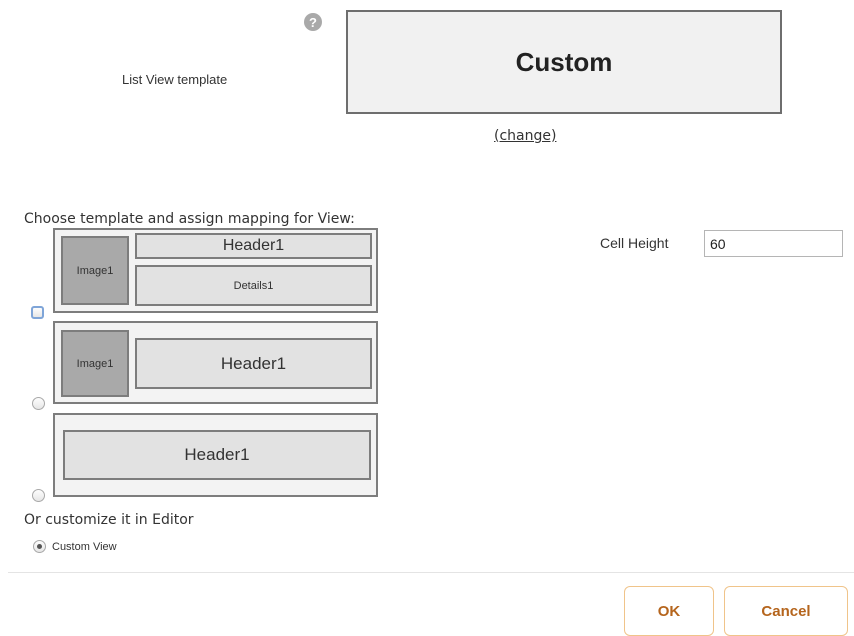 The image size is (854, 636). What do you see at coordinates (786, 611) in the screenshot?
I see `cancel-button: Cancel` at bounding box center [786, 611].